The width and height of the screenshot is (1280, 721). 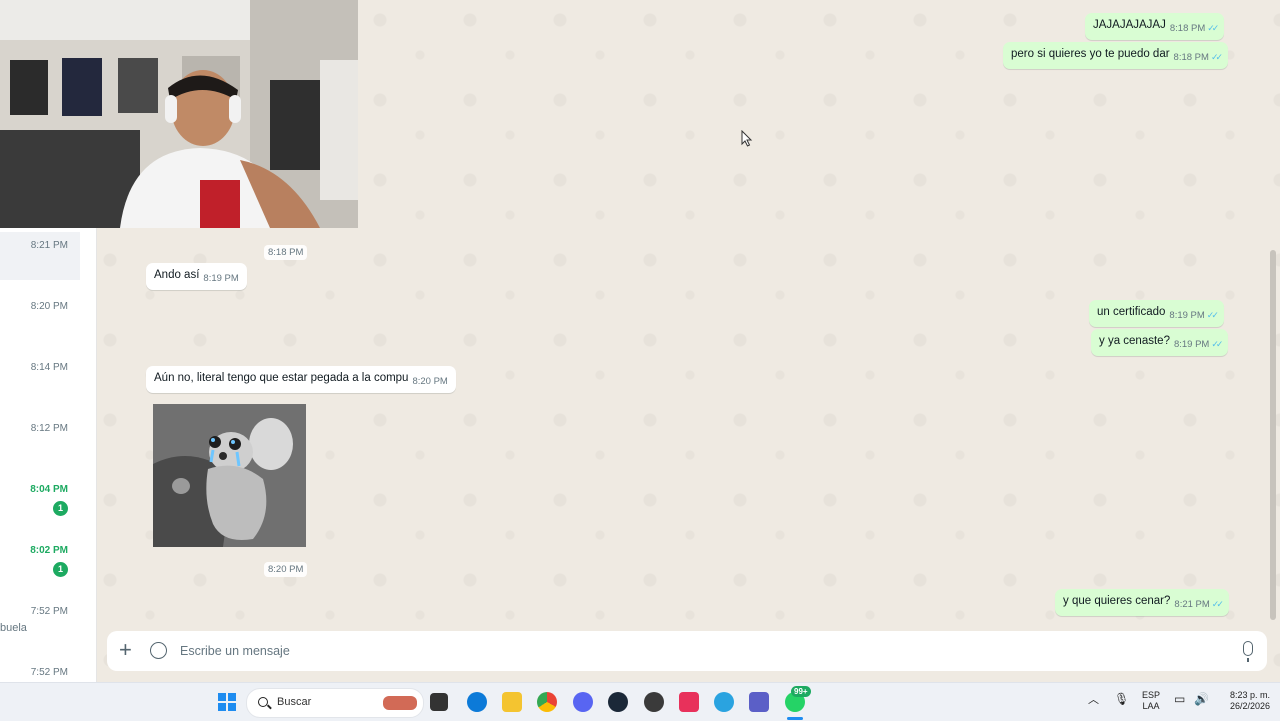 What do you see at coordinates (49, 245) in the screenshot?
I see `chat-list-time: 8:21 PM` at bounding box center [49, 245].